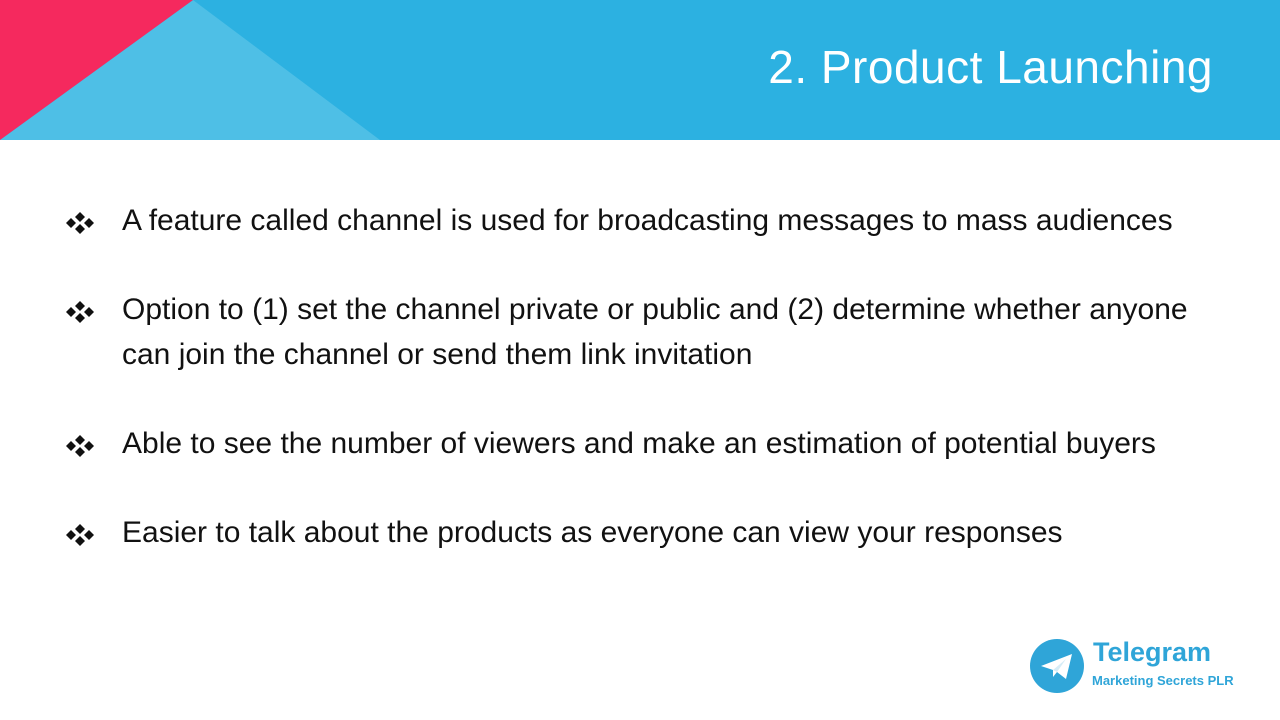  What do you see at coordinates (1057, 666) in the screenshot?
I see `telegram-plane-icon` at bounding box center [1057, 666].